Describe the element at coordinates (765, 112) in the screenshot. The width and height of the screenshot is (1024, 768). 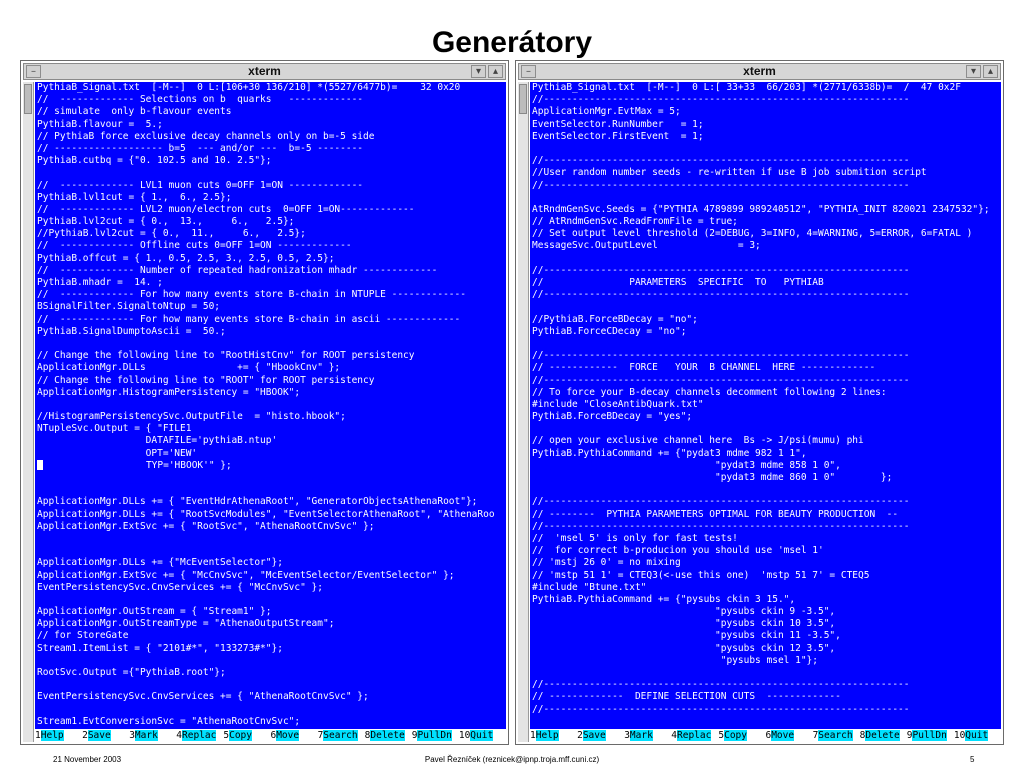
I see `code-line: ApplicationMgr.EvtMax = 5;` at that location.